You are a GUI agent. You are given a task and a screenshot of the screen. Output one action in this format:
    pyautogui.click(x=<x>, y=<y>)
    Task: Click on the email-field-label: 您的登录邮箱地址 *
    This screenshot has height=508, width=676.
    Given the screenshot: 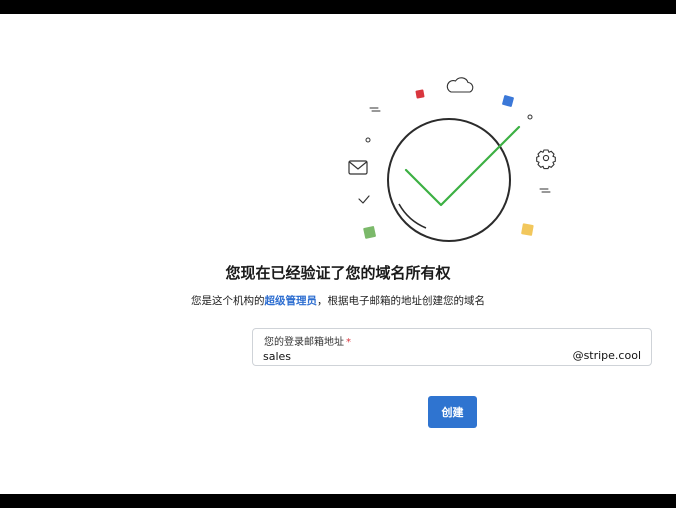 What is the action you would take?
    pyautogui.click(x=307, y=340)
    